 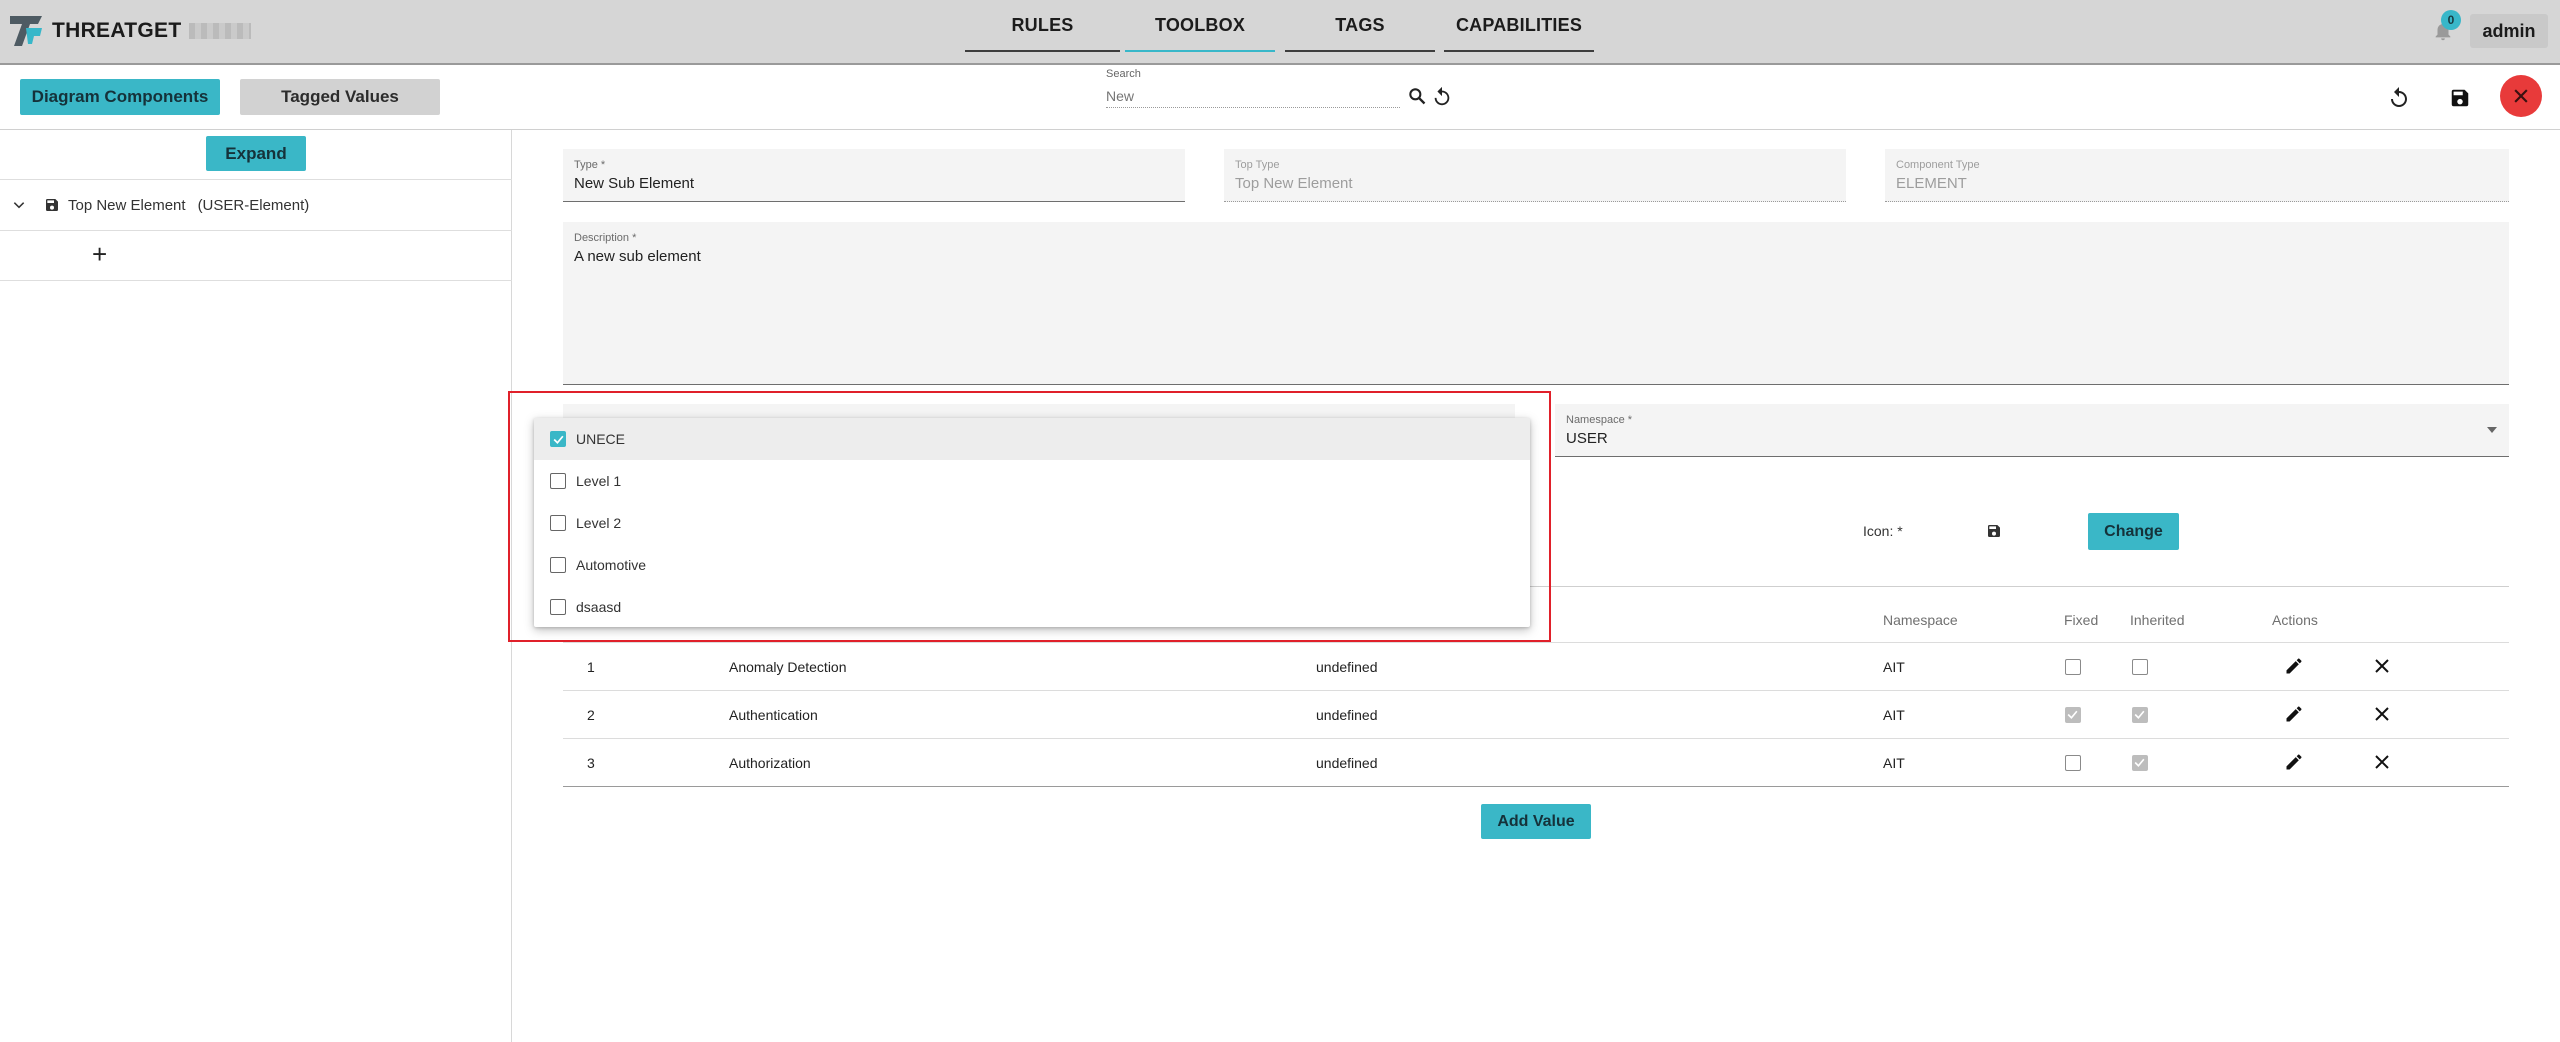 What do you see at coordinates (26, 31) in the screenshot?
I see `threatget-logo-icon` at bounding box center [26, 31].